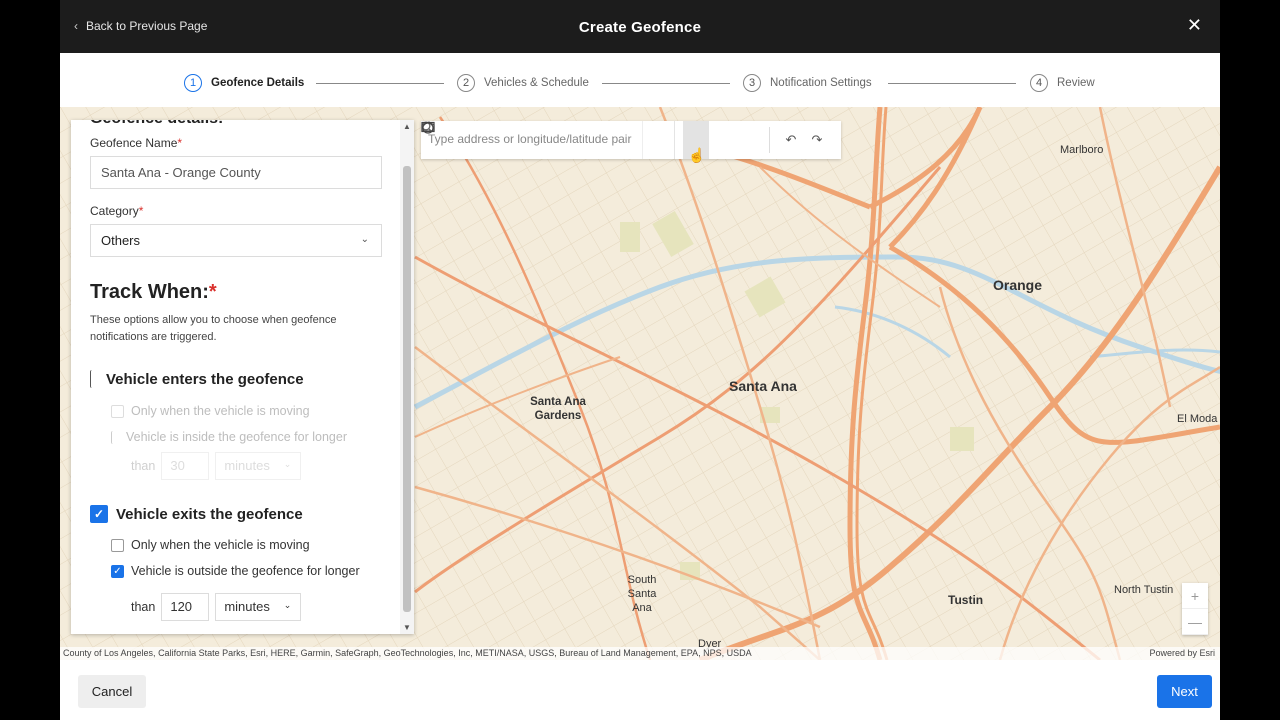 The width and height of the screenshot is (1280, 720). I want to click on enters-moving-option: Only when the vehicle is moving, so click(210, 411).